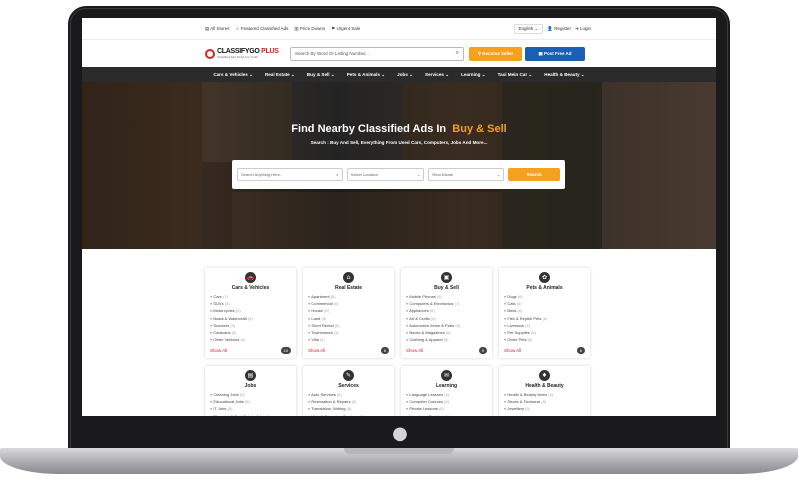 The image size is (798, 484). I want to click on category-item: » Translation, Writing (6), so click(348, 408).